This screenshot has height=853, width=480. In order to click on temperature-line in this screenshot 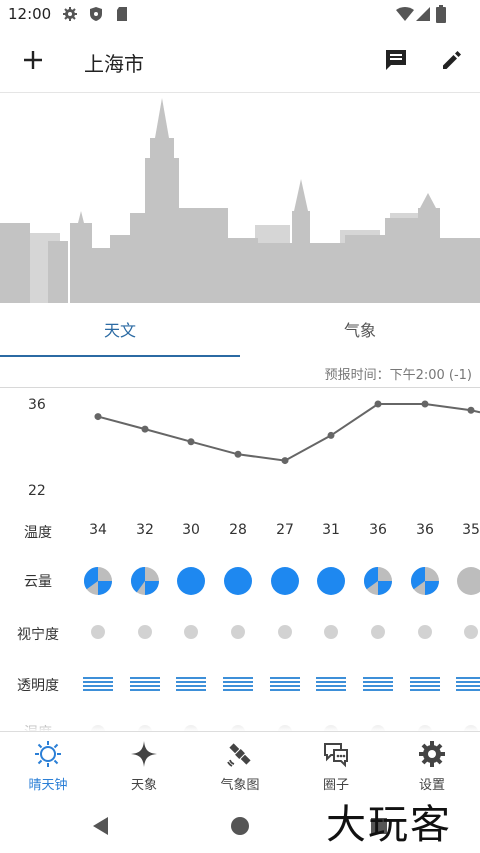, I will do `click(287, 432)`.